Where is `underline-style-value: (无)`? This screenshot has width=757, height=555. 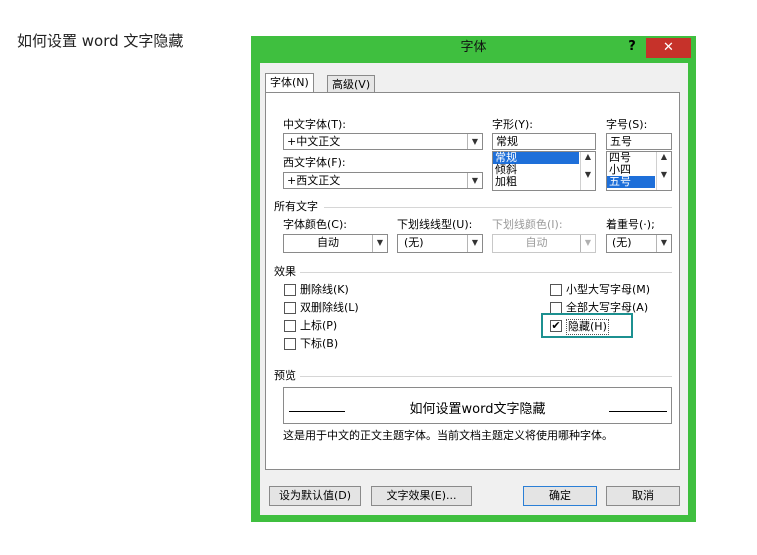 underline-style-value: (无) is located at coordinates (414, 242).